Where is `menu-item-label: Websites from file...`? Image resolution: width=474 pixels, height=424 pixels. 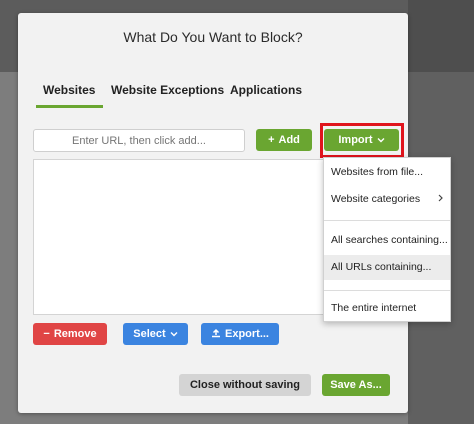
menu-item-label: Websites from file... is located at coordinates (377, 172).